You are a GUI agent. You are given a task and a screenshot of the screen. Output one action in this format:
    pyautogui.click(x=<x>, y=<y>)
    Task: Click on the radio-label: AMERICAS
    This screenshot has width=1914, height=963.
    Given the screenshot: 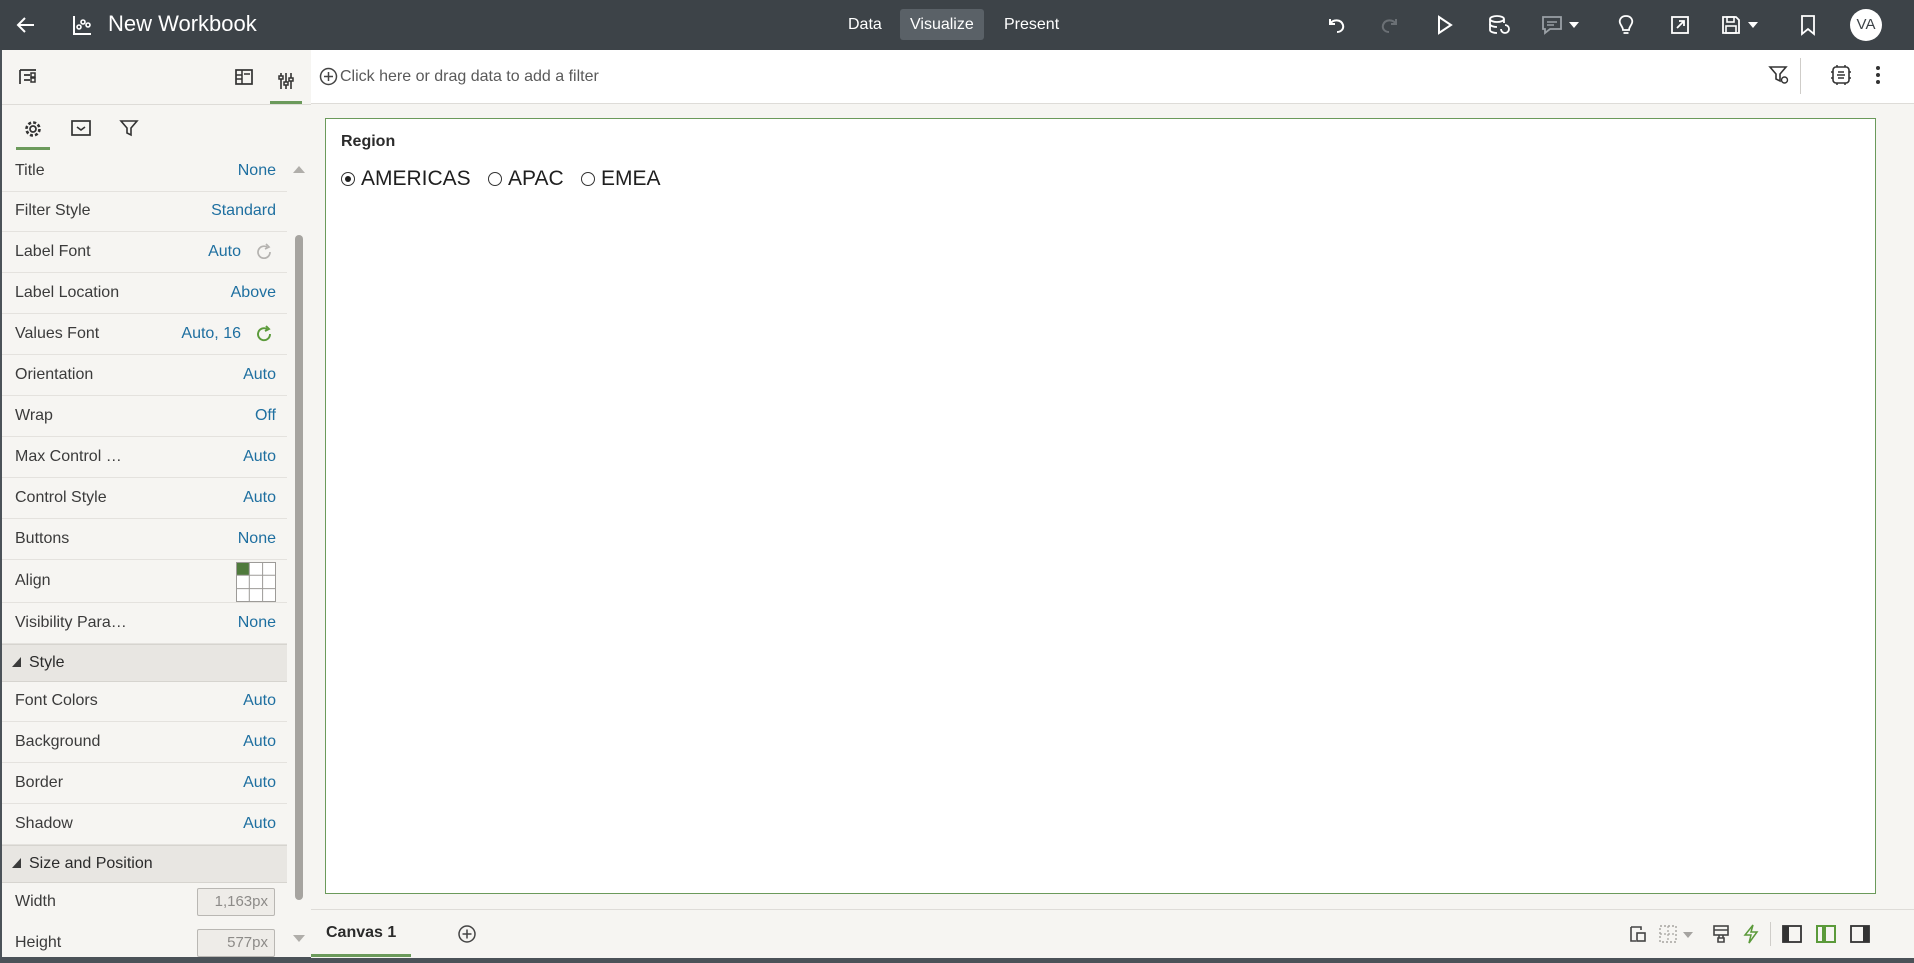 What is the action you would take?
    pyautogui.click(x=416, y=178)
    